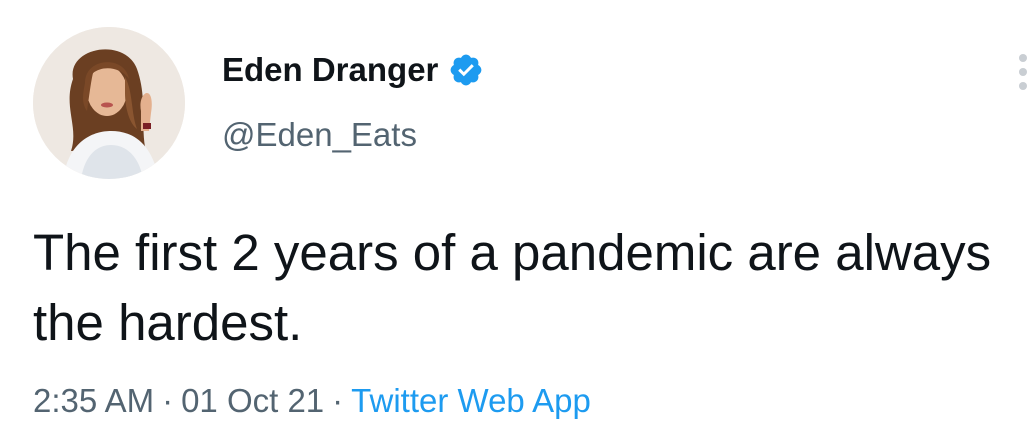  I want to click on tweet-date: 01 Oct 21, so click(252, 400).